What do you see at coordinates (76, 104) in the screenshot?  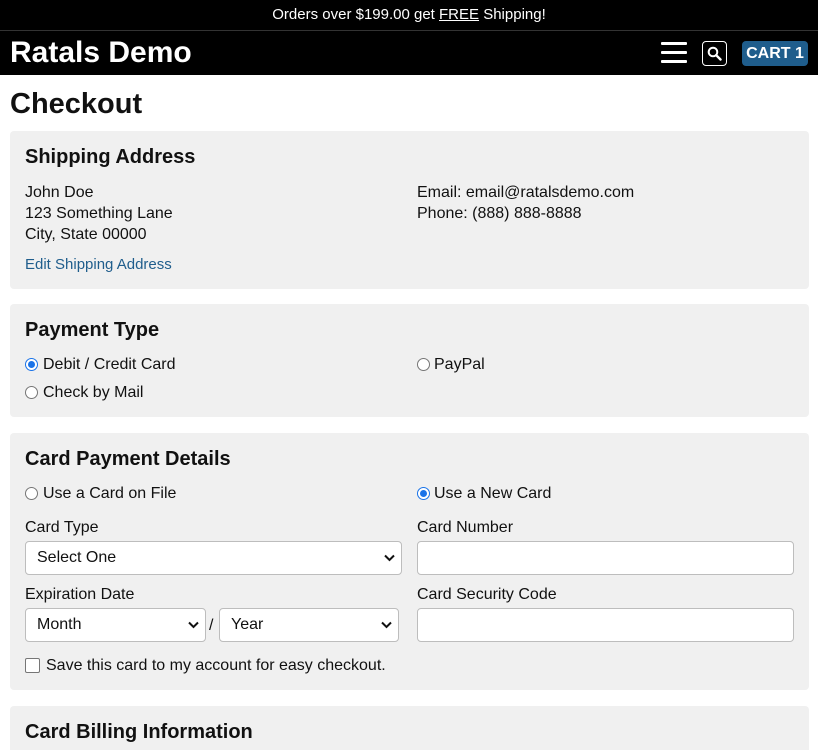 I see `page-title: Checkout` at bounding box center [76, 104].